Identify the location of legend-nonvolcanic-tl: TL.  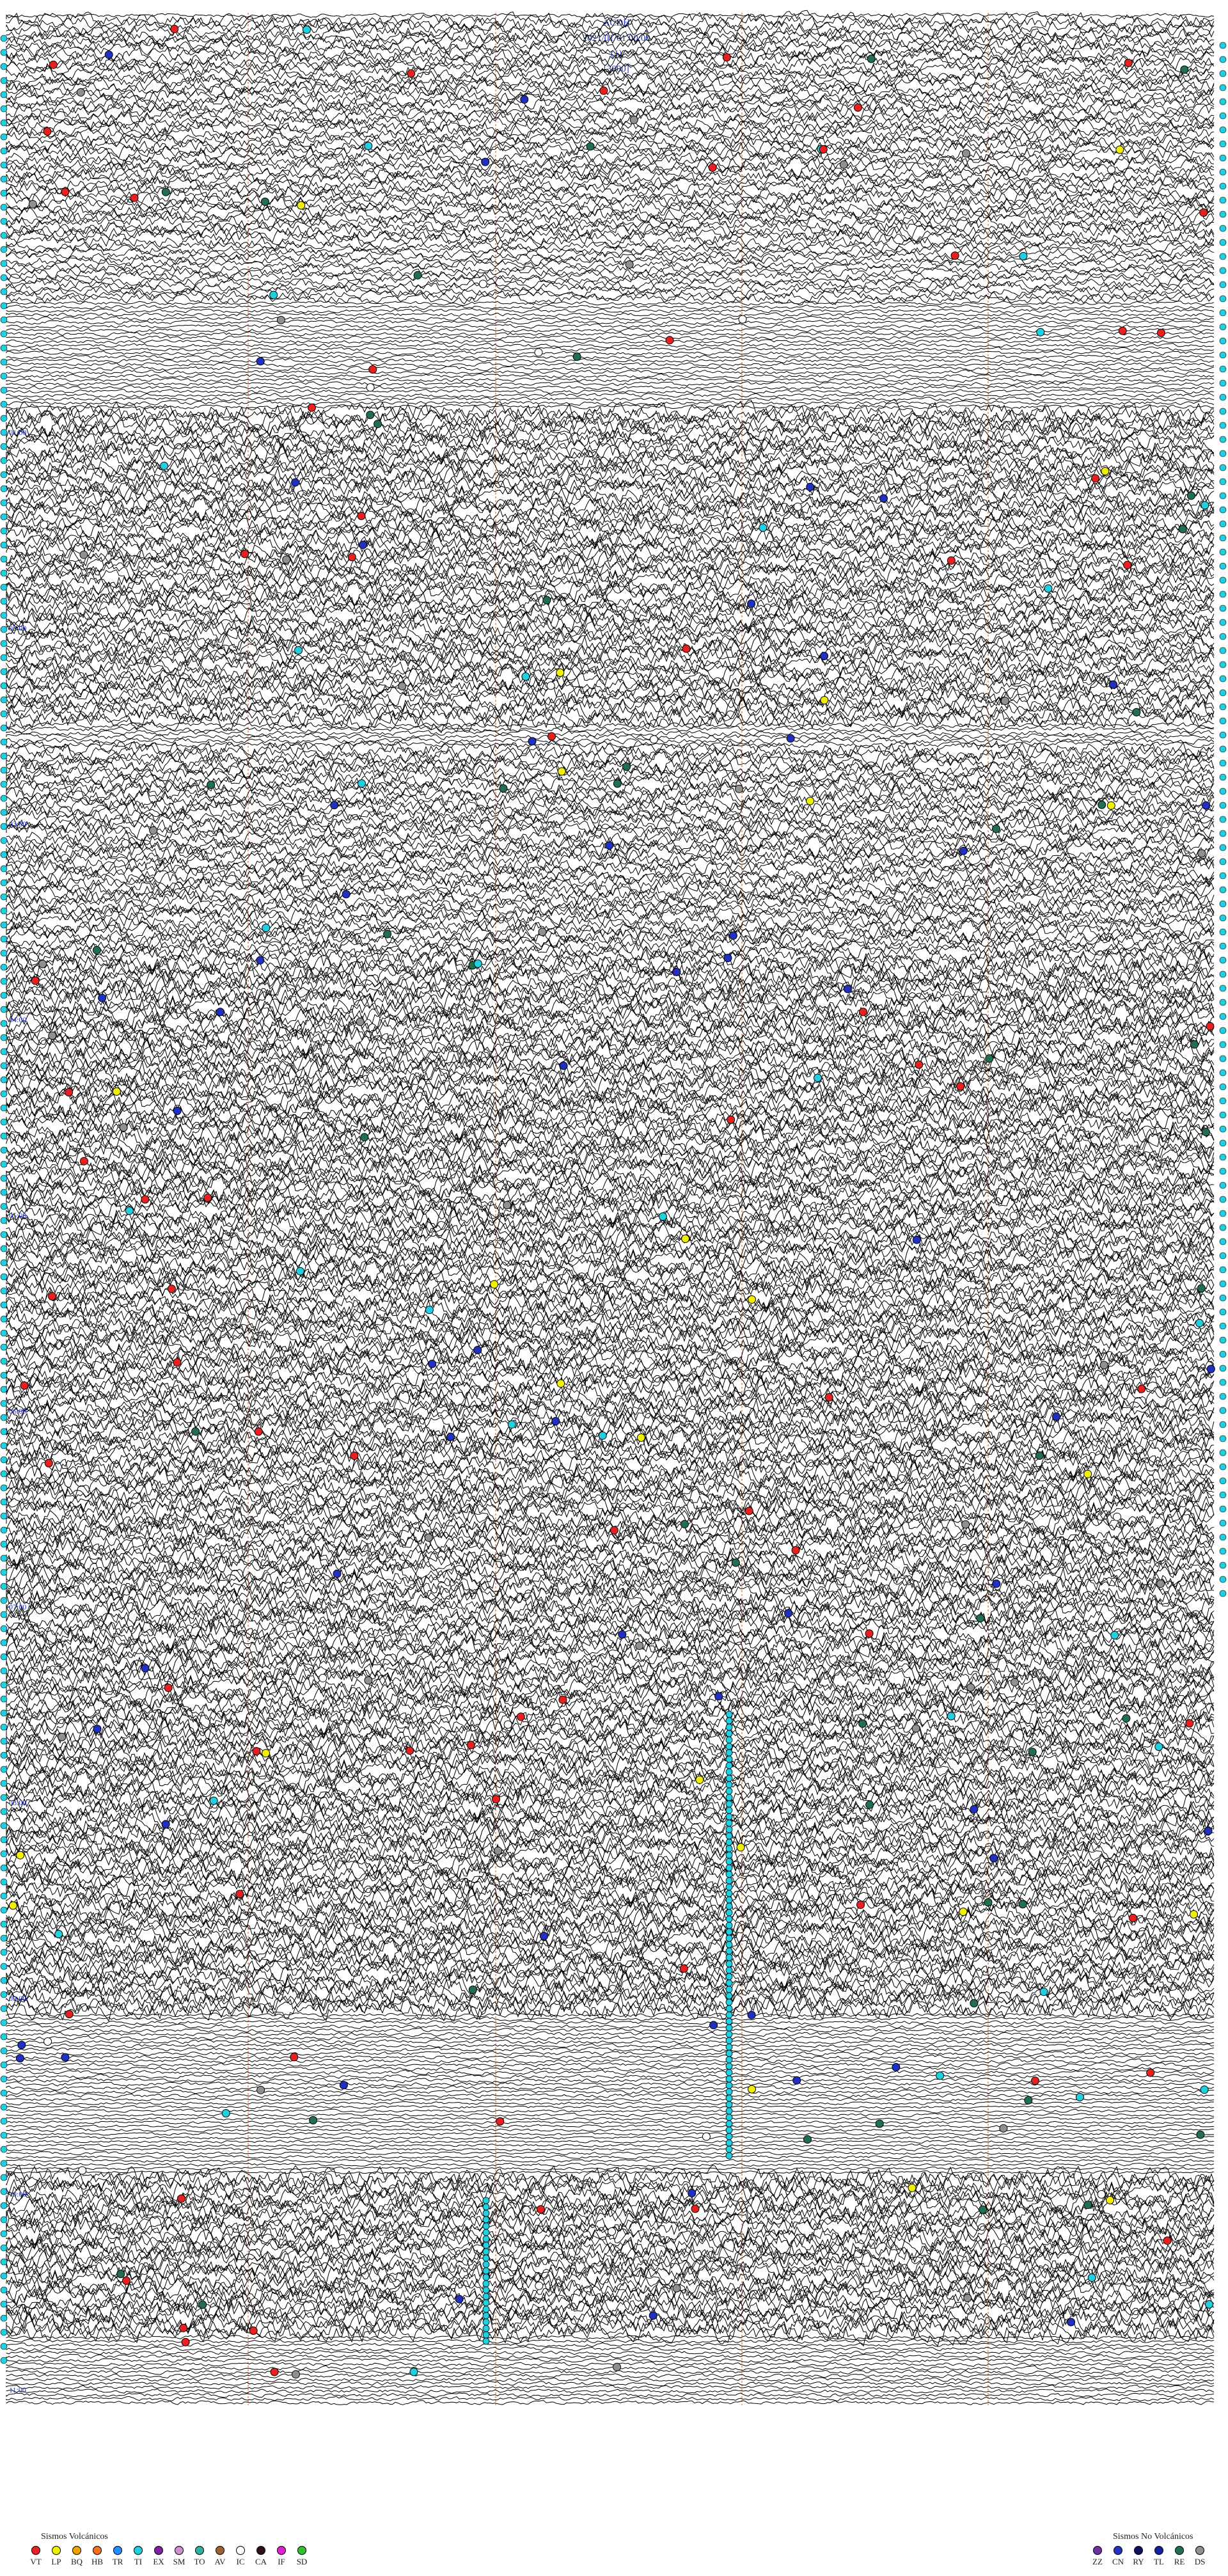
(1159, 2556).